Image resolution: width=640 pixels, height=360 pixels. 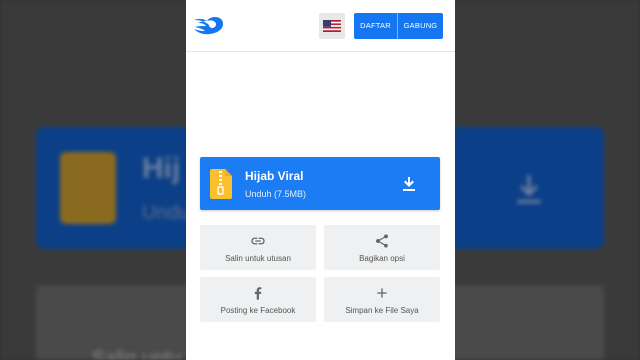 What do you see at coordinates (258, 247) in the screenshot?
I see `copy-link-button: Salin untuk utusan` at bounding box center [258, 247].